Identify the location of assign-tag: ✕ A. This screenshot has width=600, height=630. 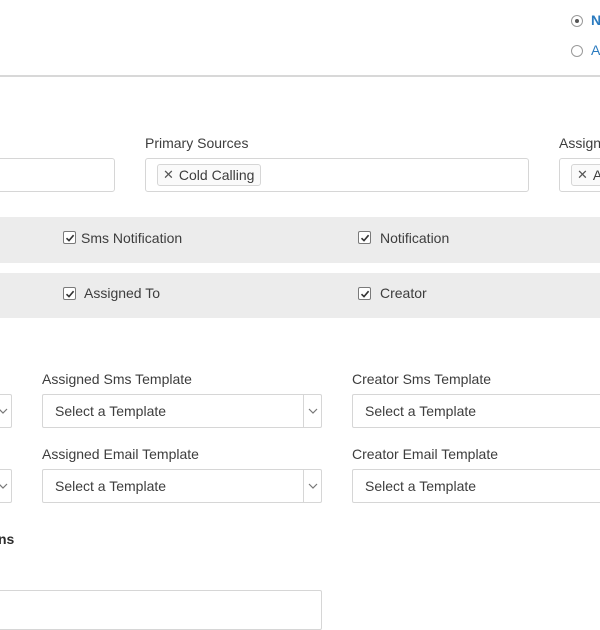
(585, 175).